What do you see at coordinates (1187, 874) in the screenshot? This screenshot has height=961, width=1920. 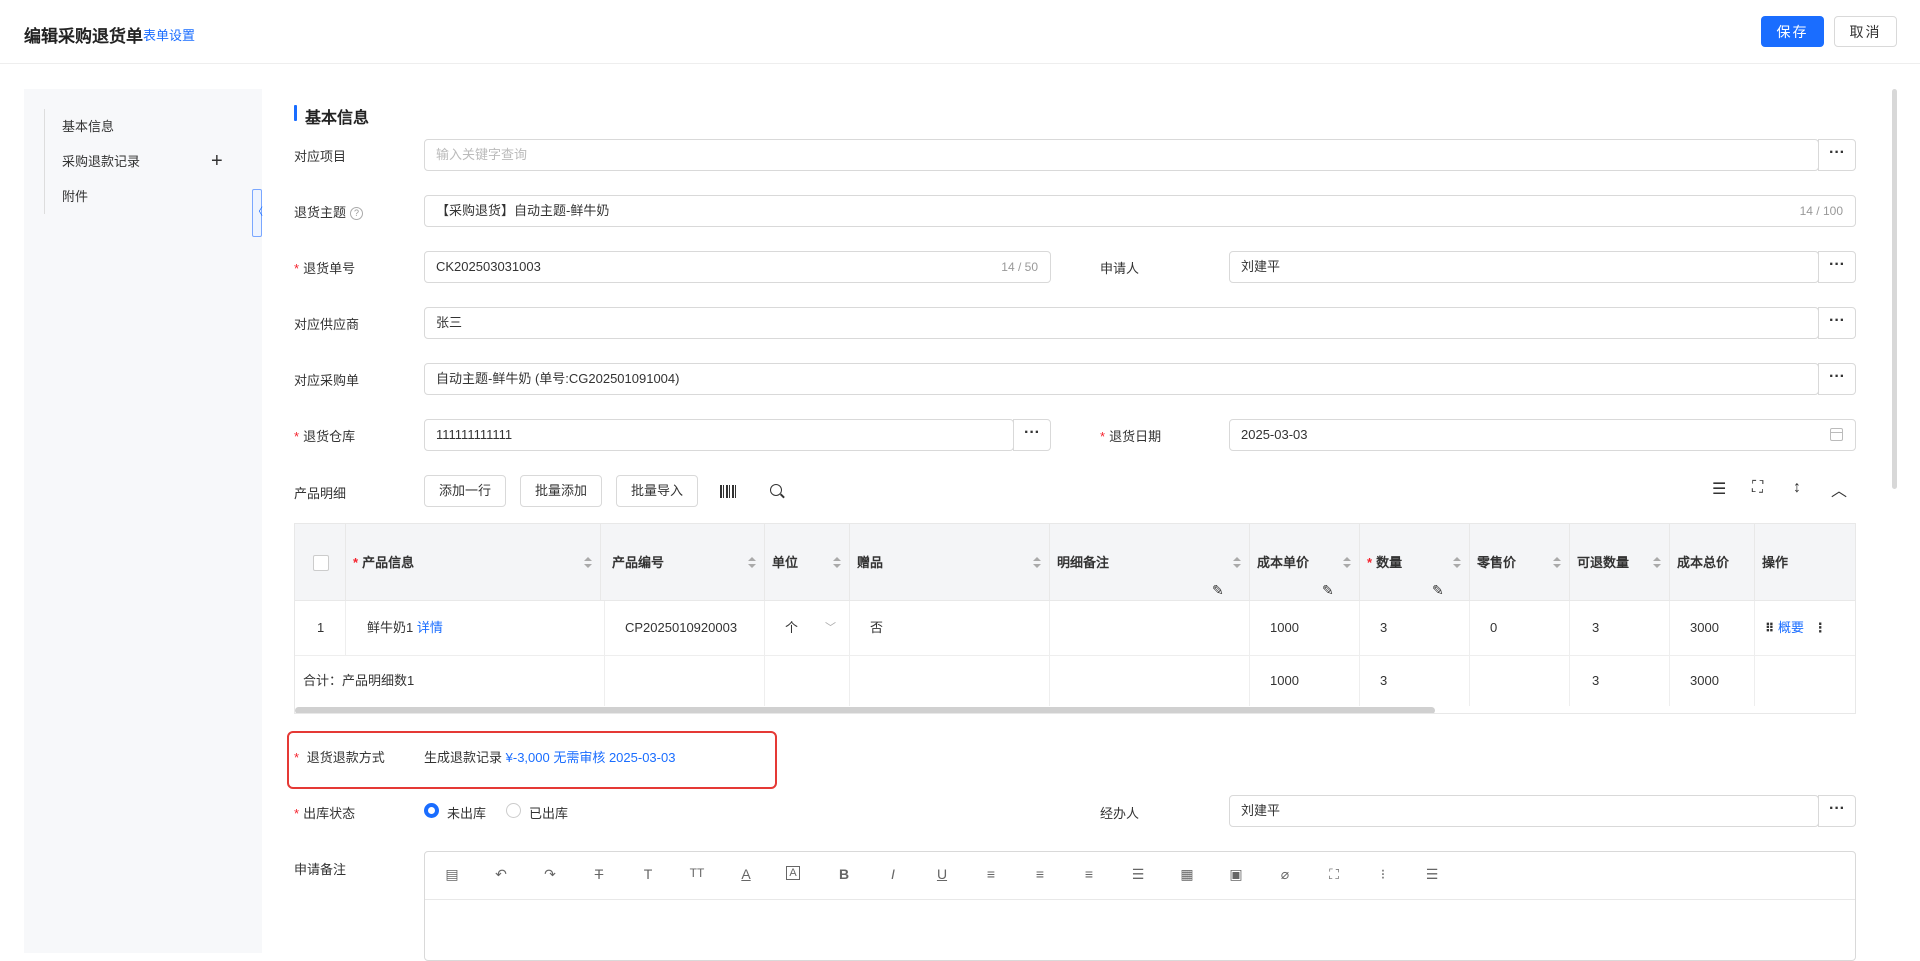 I see `insert-table-icon: ▦` at bounding box center [1187, 874].